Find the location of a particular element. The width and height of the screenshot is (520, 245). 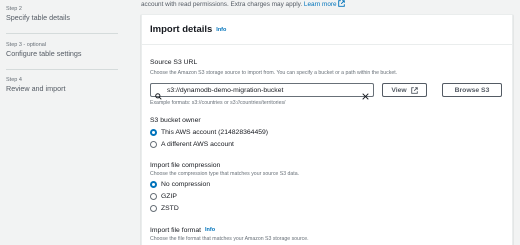

learn-more-link: Learn more is located at coordinates (324, 5).